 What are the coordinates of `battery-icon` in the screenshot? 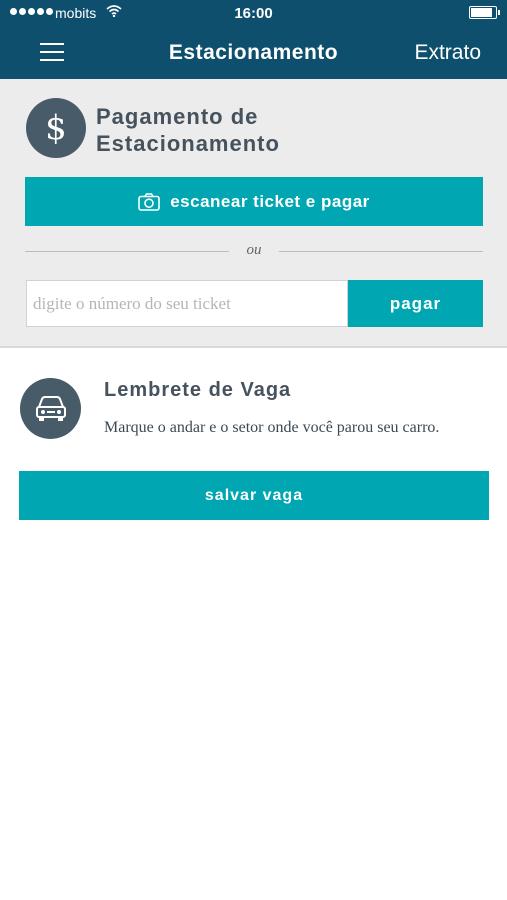 It's located at (484, 12).